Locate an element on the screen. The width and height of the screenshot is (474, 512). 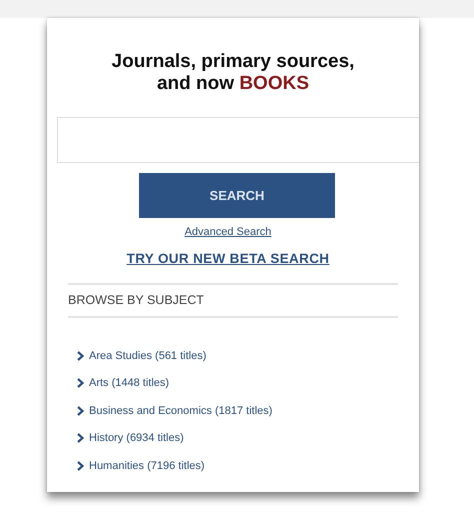
subject-link: Humanities (7196 titles) is located at coordinates (147, 466).